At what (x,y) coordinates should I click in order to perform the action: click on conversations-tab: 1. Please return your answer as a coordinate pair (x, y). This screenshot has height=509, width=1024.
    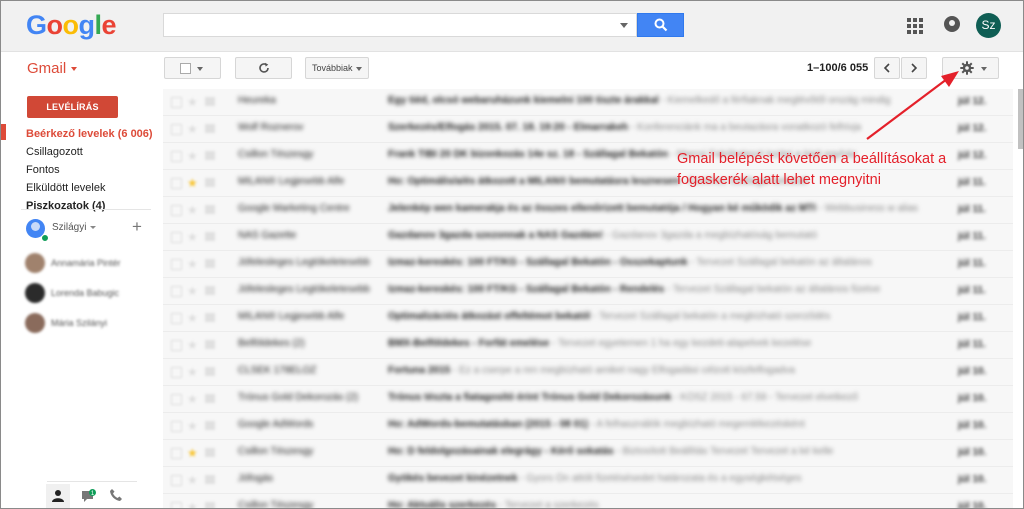
    Looking at the image, I should click on (89, 498).